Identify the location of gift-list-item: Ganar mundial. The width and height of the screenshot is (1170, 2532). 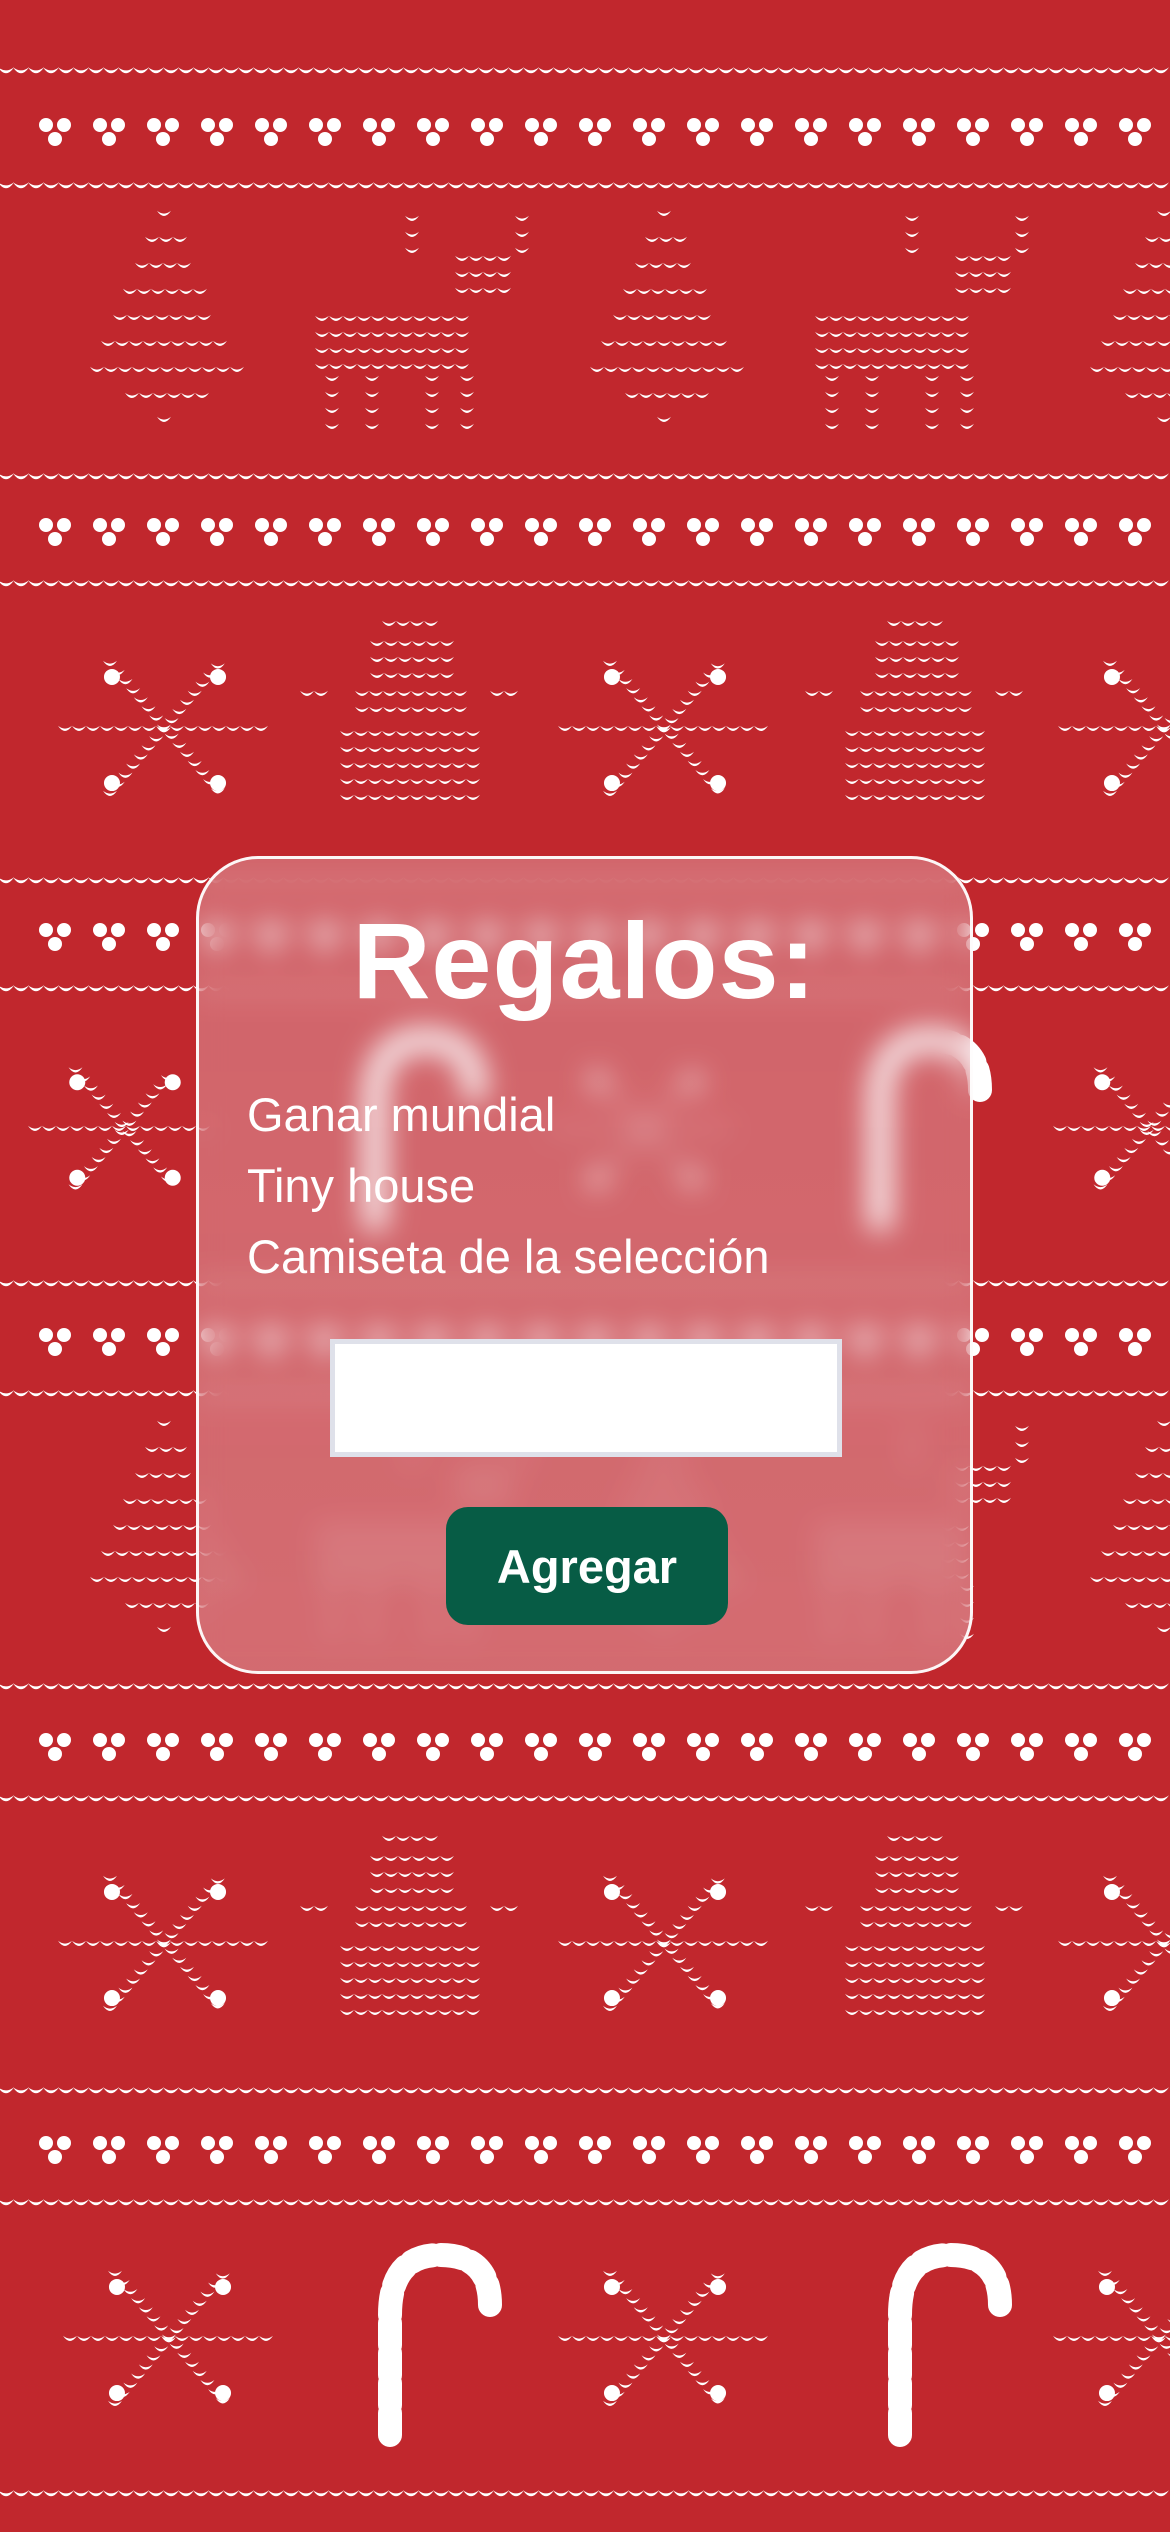
(401, 1114).